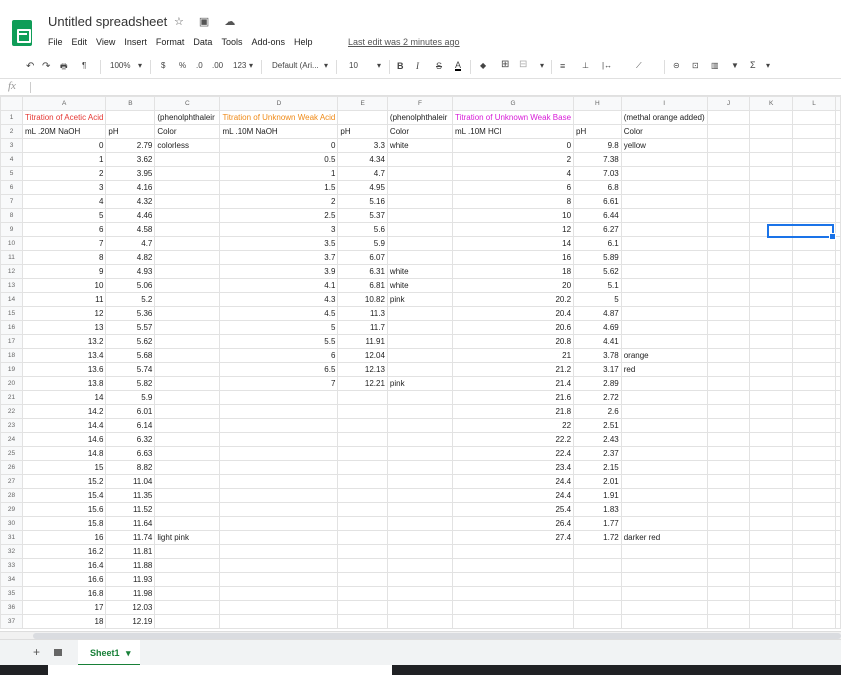 This screenshot has height=675, width=841. Describe the element at coordinates (513, 257) in the screenshot. I see `cell-g11: 16` at that location.